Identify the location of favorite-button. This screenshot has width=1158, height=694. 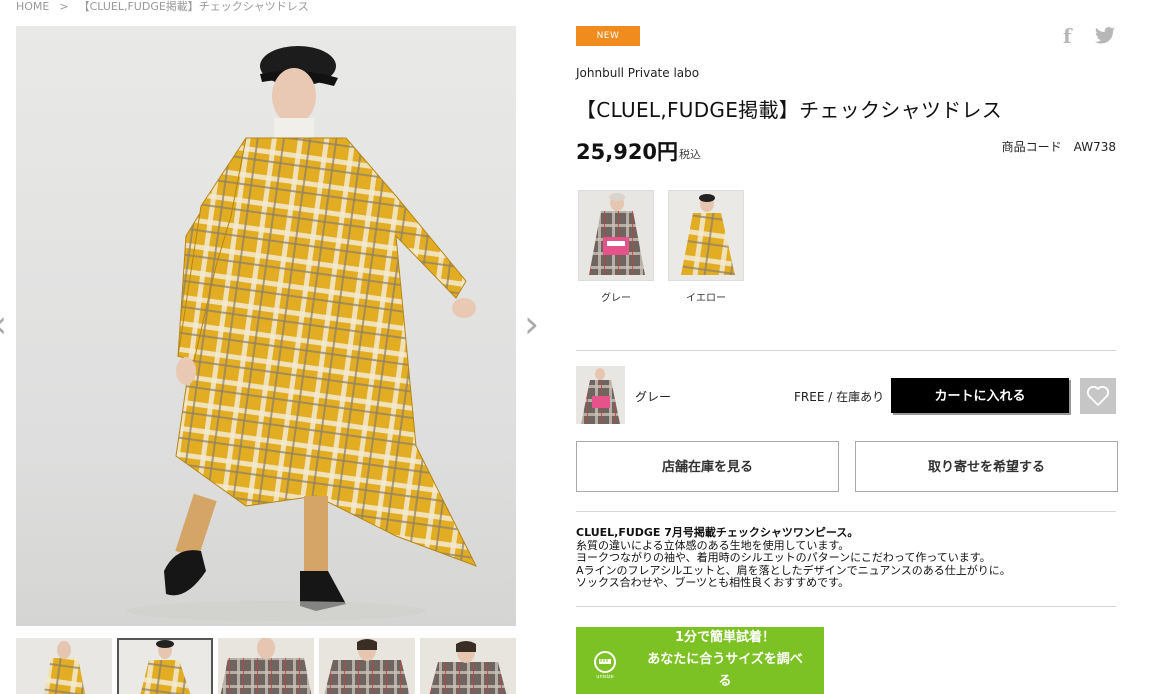
(1098, 396).